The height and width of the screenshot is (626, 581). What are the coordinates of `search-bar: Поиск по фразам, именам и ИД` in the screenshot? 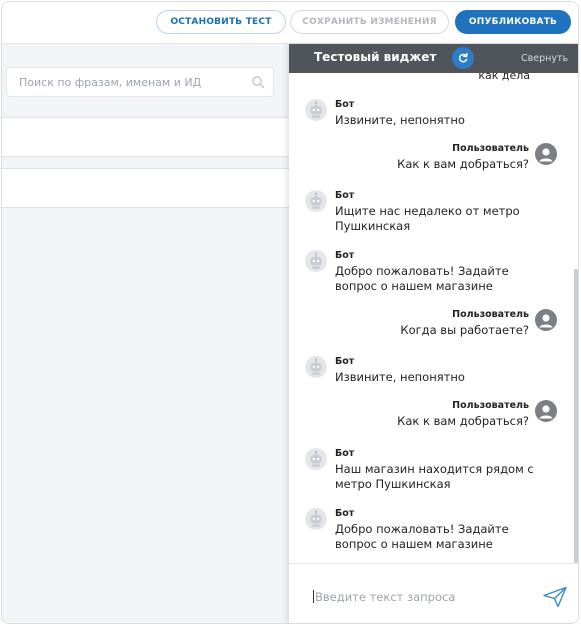 It's located at (145, 80).